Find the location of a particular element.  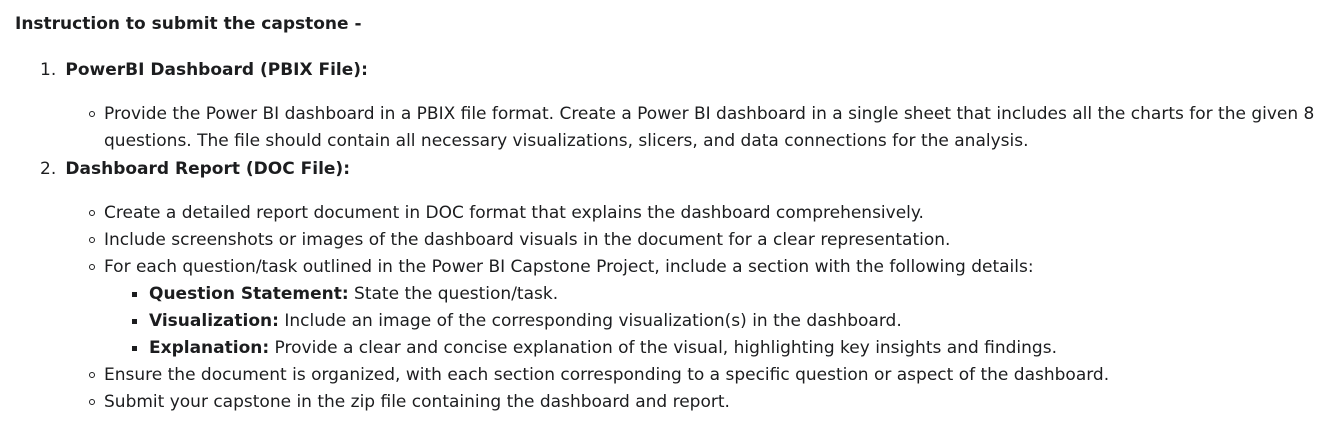

list-item-doc: 2. Dashboard Report (DOC File): is located at coordinates (195, 169).